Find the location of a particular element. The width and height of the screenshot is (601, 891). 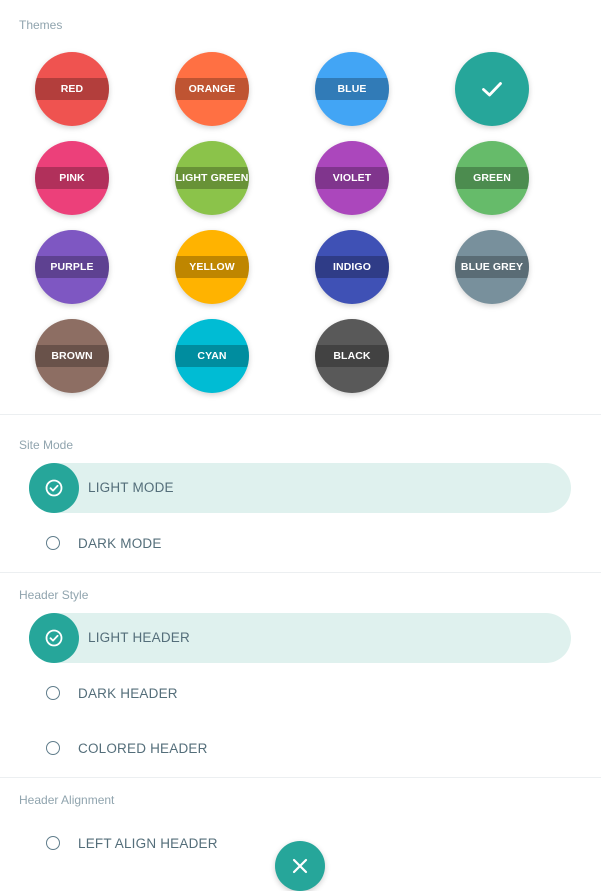

theme-swatch-label: BROWN is located at coordinates (72, 356).